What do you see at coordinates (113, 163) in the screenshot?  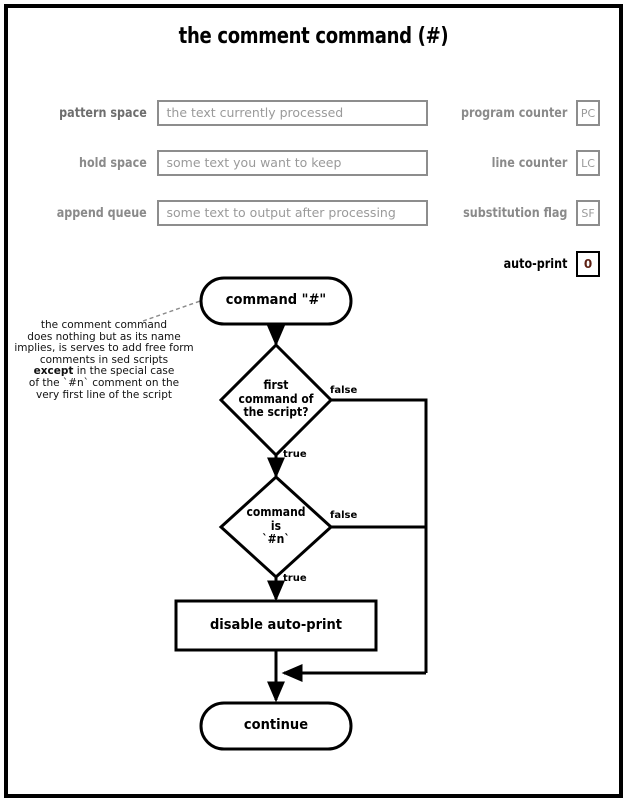 I see `hold-space-label: hold space` at bounding box center [113, 163].